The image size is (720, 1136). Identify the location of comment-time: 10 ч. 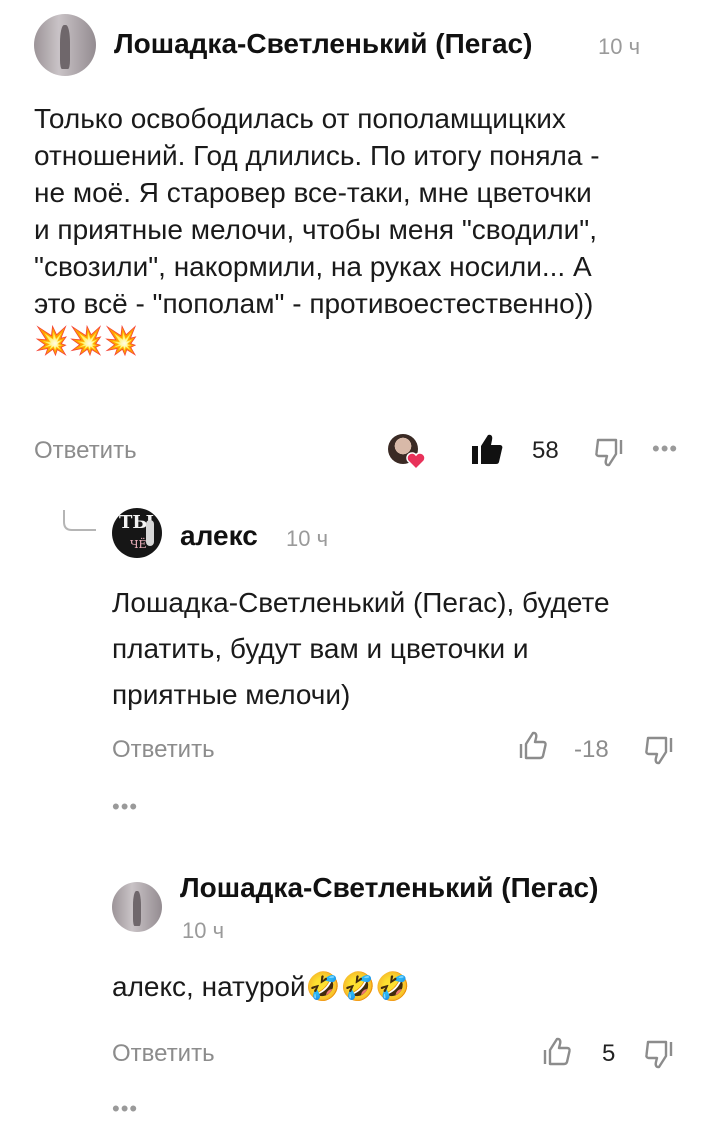
(619, 46).